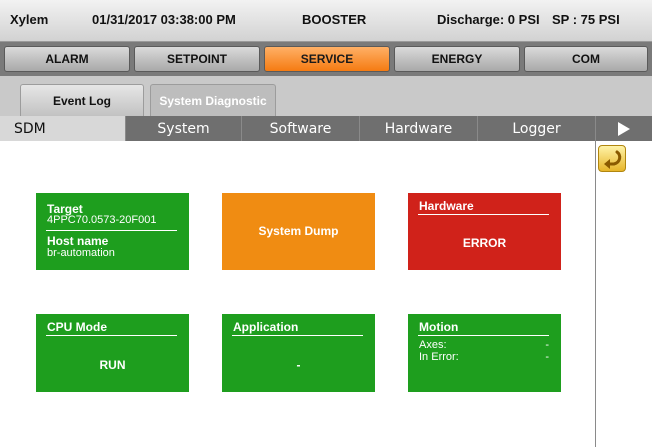 This screenshot has width=652, height=447. What do you see at coordinates (112, 353) in the screenshot?
I see `cpu-mode-tile: CPU Mode RUN` at bounding box center [112, 353].